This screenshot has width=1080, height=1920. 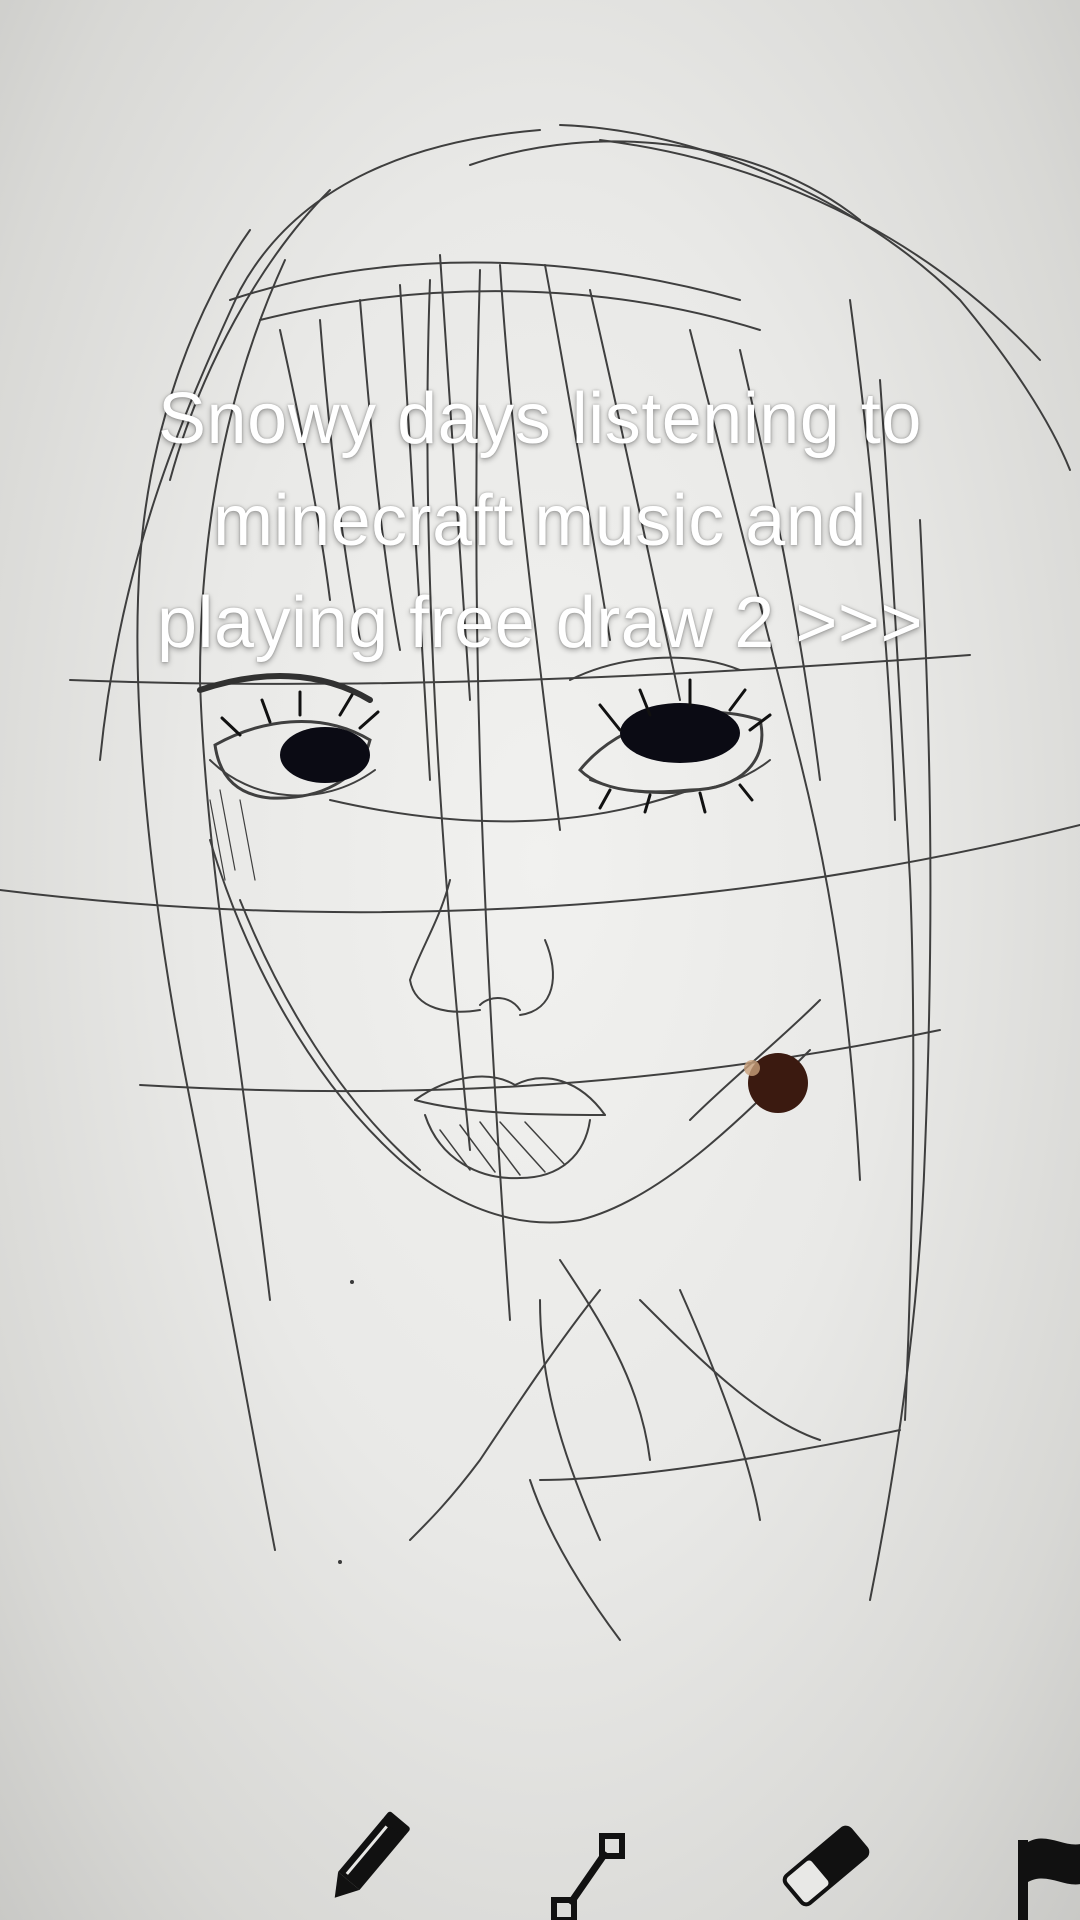 I want to click on flag-tool-button, so click(x=1045, y=1860).